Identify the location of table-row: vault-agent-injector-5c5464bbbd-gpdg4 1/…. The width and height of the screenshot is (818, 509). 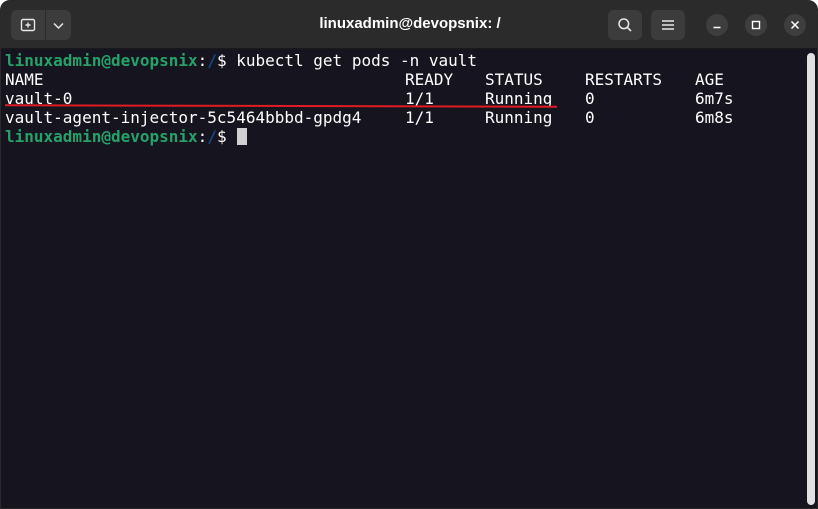
(406, 117).